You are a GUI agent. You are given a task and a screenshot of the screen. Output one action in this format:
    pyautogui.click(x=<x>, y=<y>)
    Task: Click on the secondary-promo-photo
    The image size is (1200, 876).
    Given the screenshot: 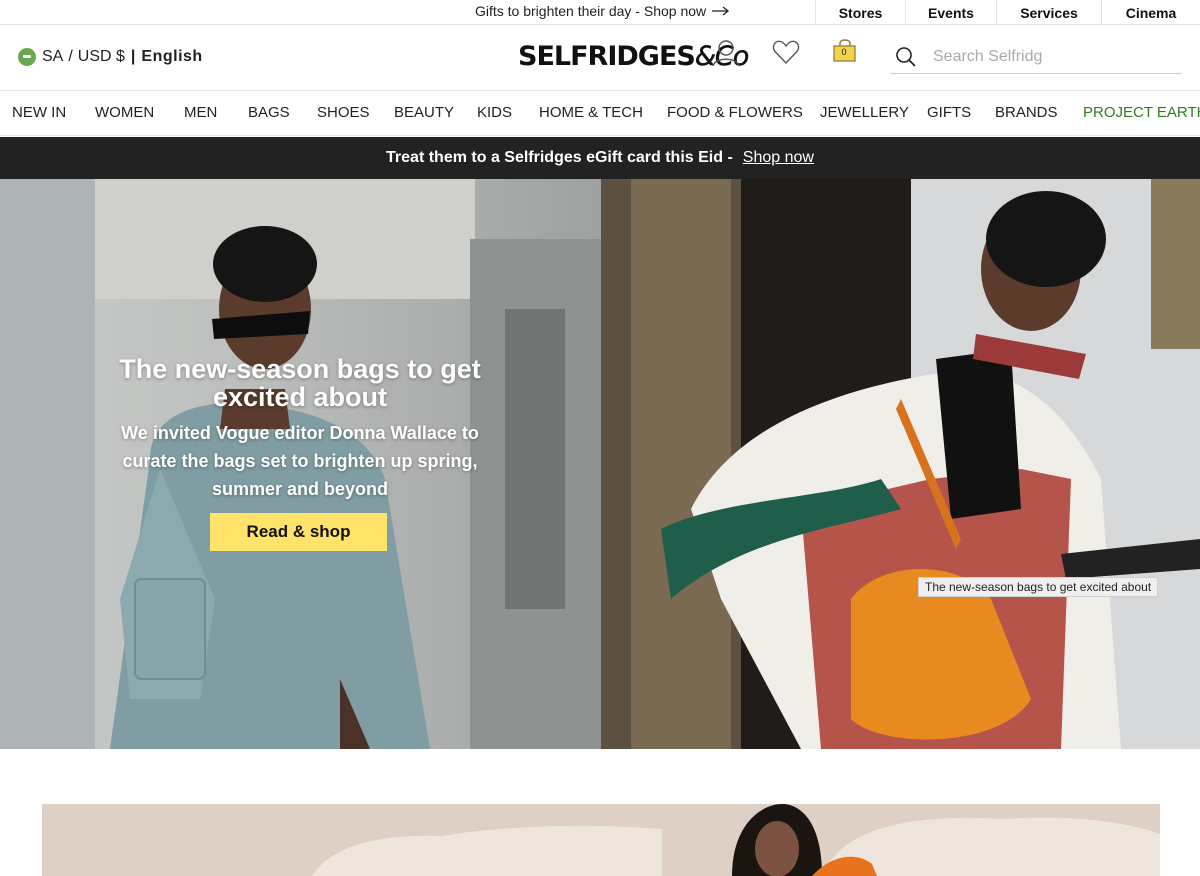 What is the action you would take?
    pyautogui.click(x=601, y=840)
    